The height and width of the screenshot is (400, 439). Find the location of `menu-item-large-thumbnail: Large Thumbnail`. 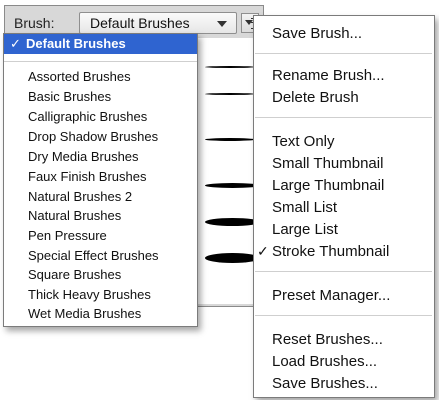

menu-item-large-thumbnail: Large Thumbnail is located at coordinates (328, 185).